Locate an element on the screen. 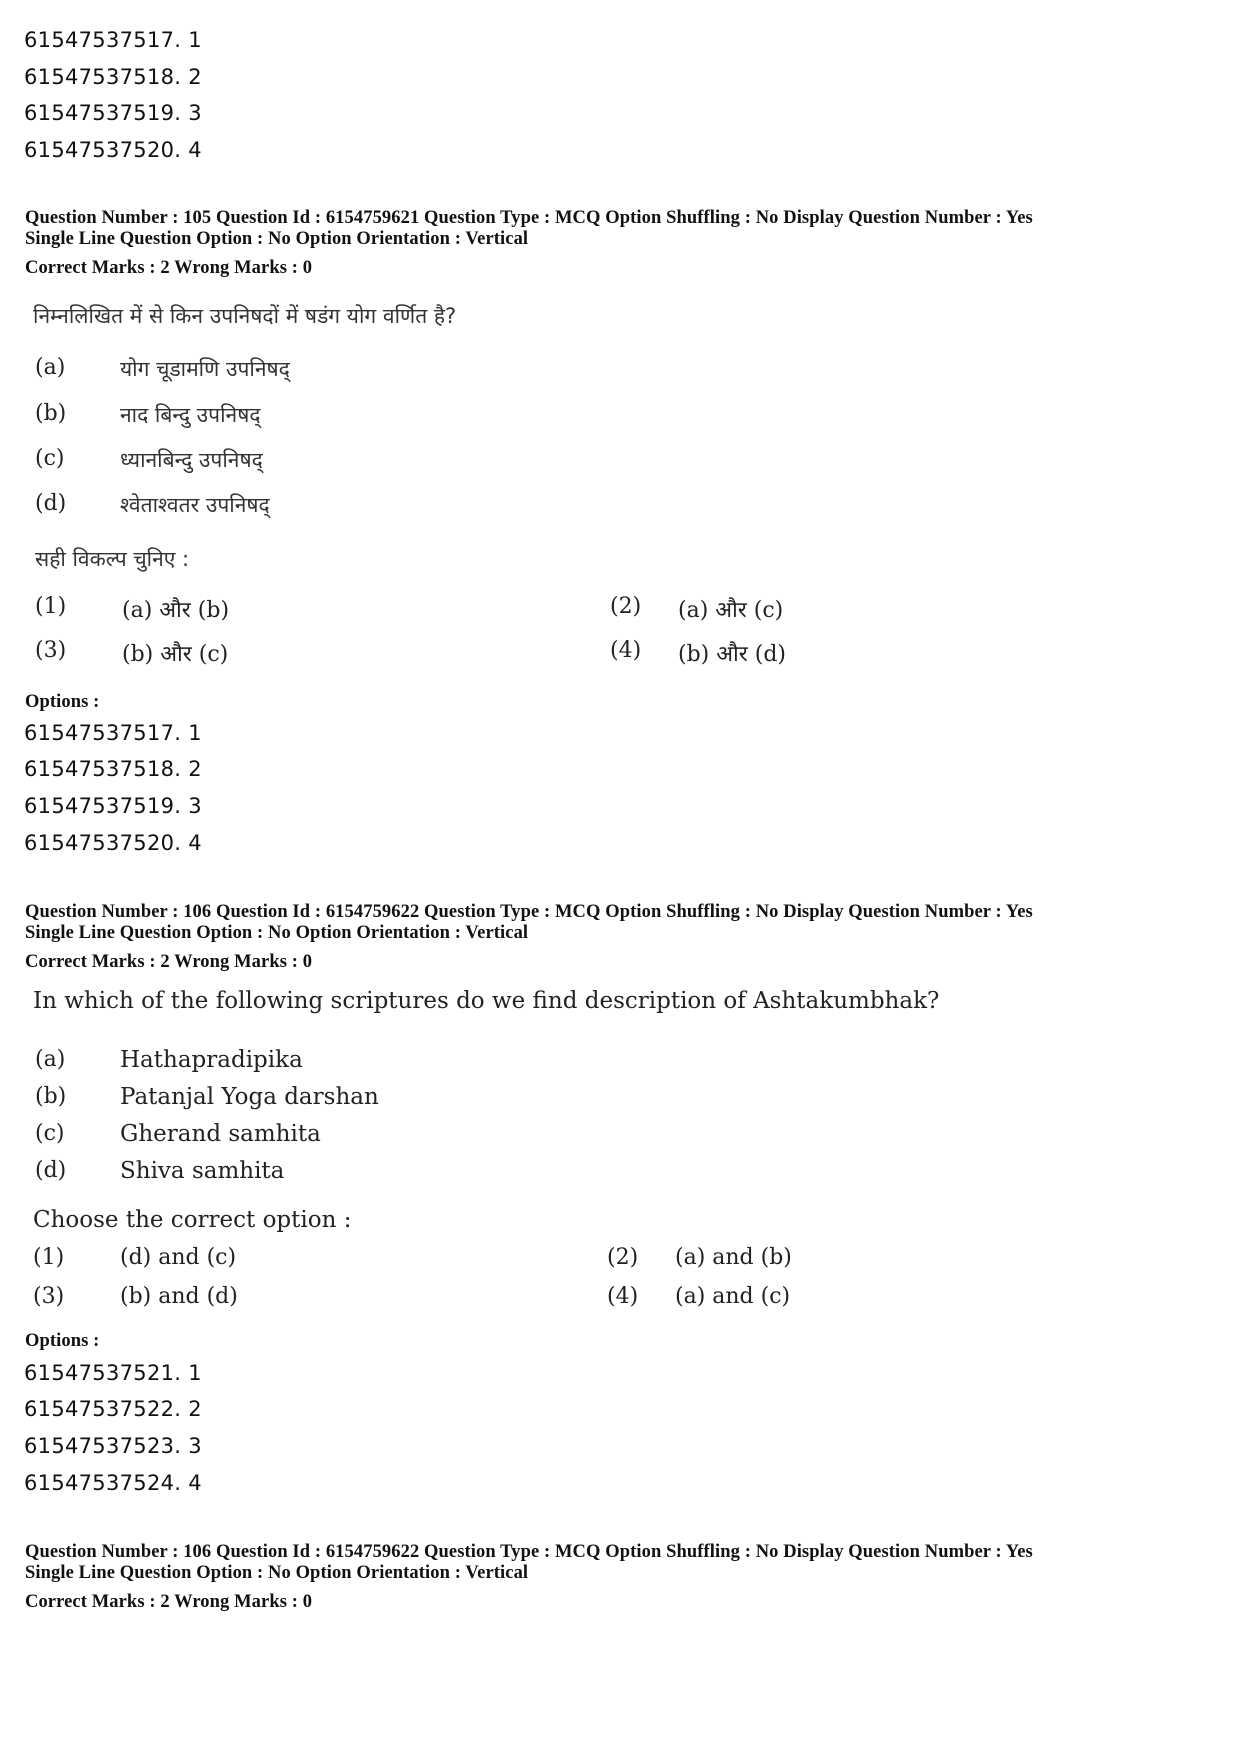  option-id-line: 61547537521. 1 is located at coordinates (113, 1373).